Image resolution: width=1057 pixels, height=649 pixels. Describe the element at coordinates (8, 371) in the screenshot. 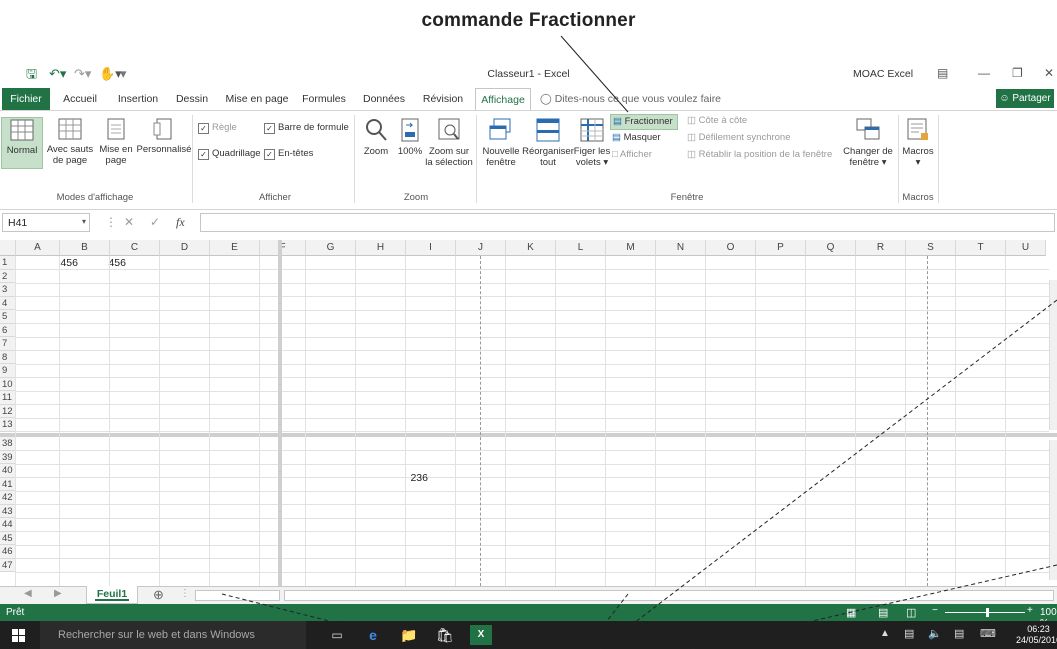

I see `row-header-9: 9` at that location.